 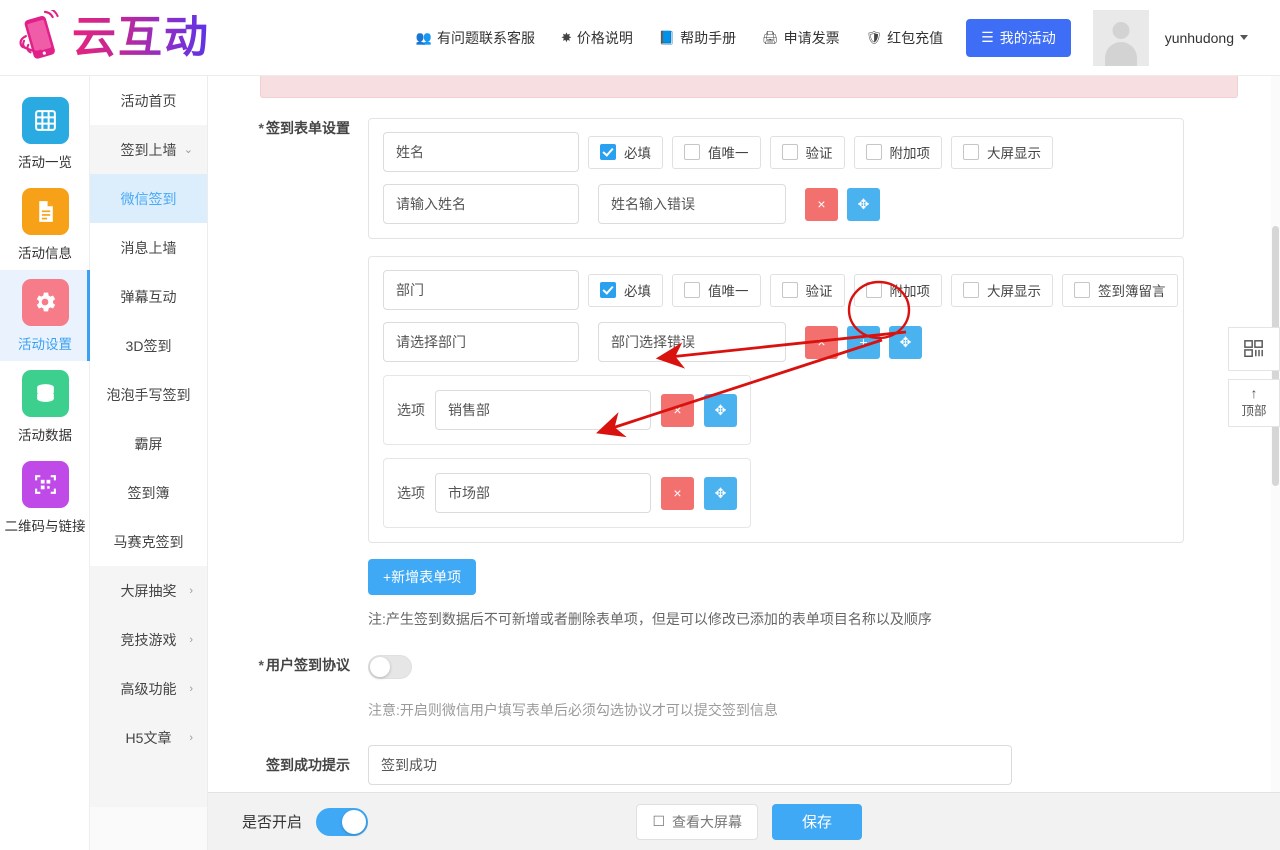 I want to click on layout-switch-float-button, so click(x=1254, y=349).